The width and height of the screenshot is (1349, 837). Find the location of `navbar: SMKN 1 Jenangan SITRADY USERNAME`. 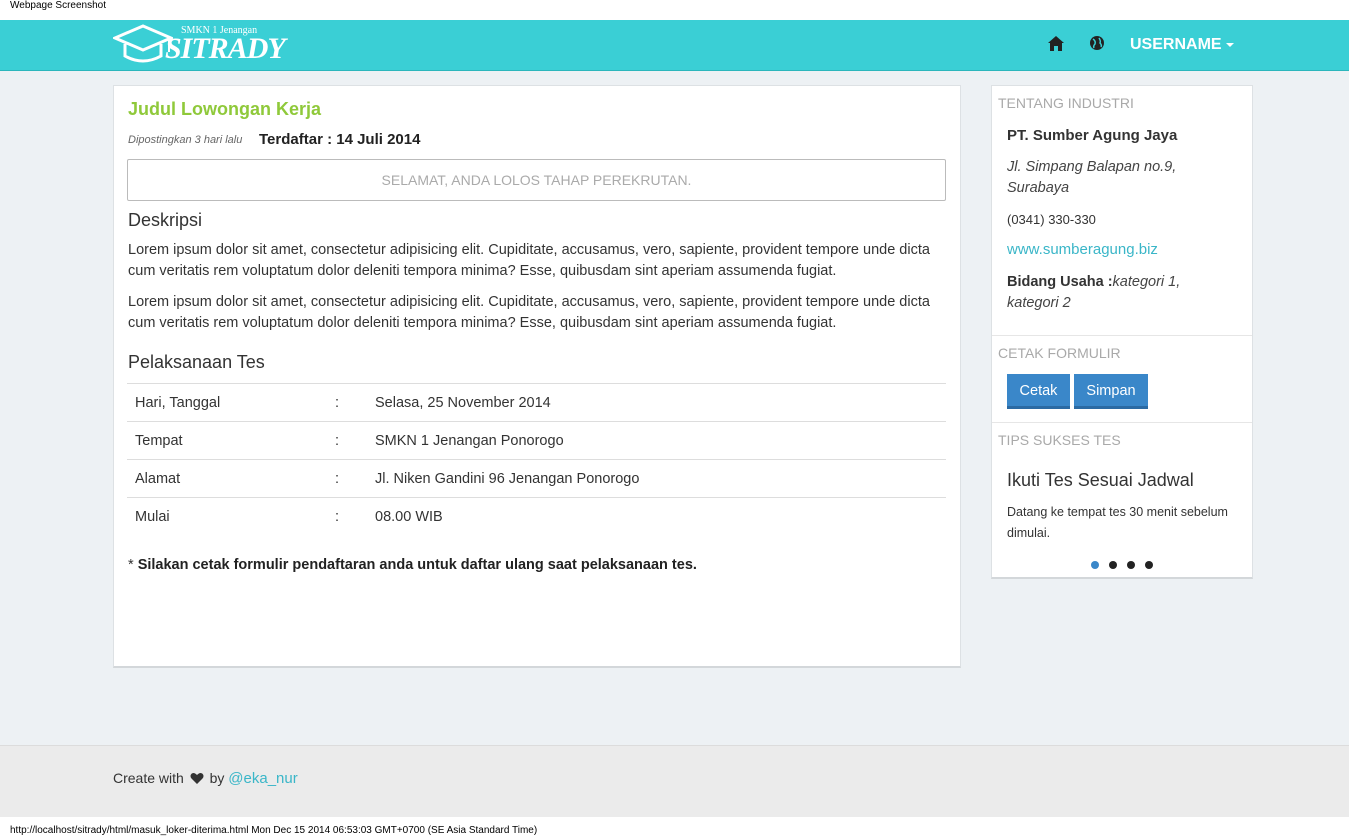

navbar: SMKN 1 Jenangan SITRADY USERNAME is located at coordinates (674, 45).